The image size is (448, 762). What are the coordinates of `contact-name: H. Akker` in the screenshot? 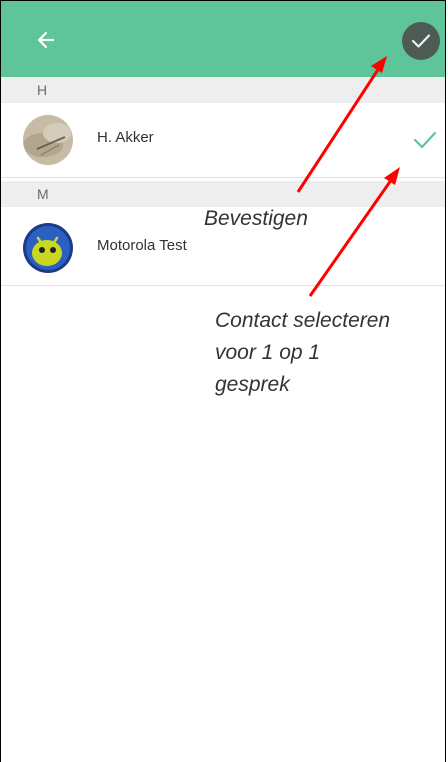 It's located at (125, 137).